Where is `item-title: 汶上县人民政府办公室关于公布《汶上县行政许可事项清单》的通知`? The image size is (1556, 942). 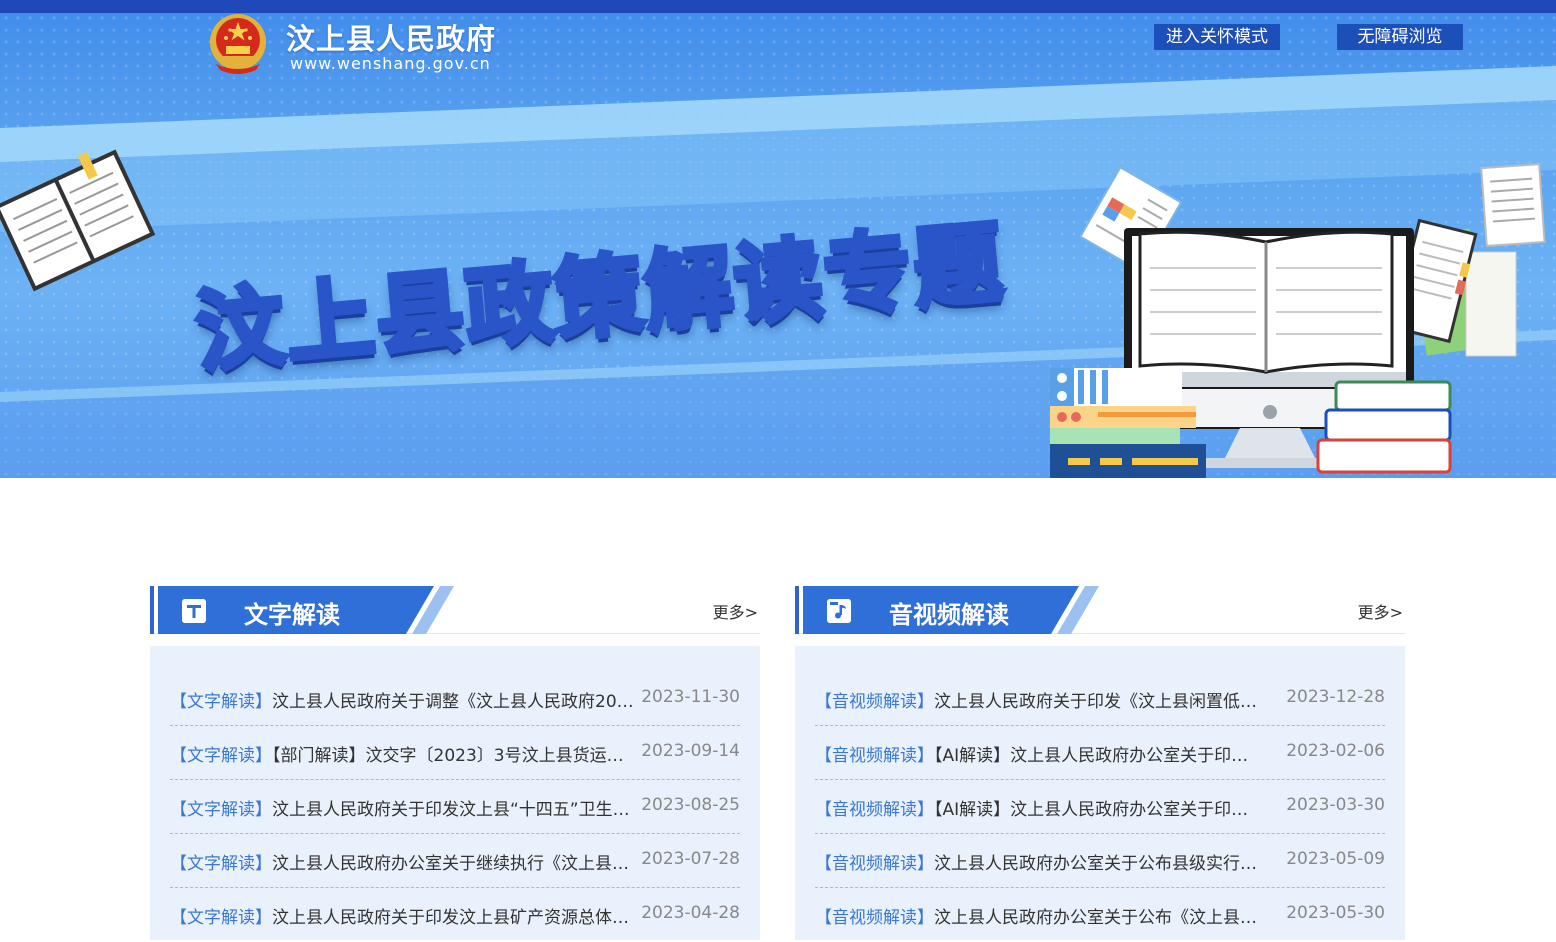
item-title: 汶上县人民政府办公室关于公布《汶上县行政许可事项清单》的通知 is located at coordinates (1099, 918).